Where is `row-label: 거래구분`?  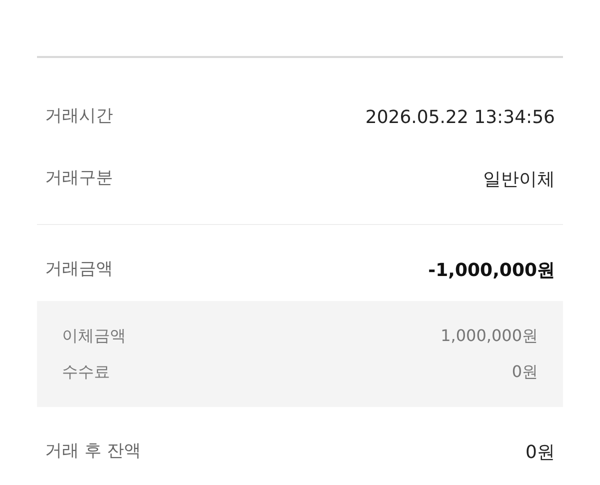 row-label: 거래구분 is located at coordinates (79, 178).